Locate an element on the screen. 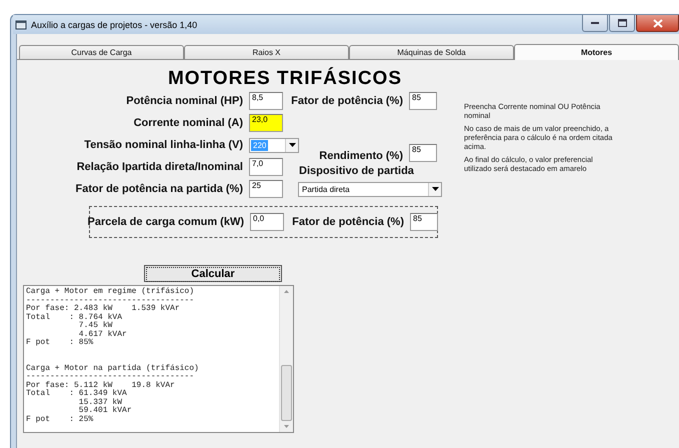 The image size is (679, 448). scroll-up-icon is located at coordinates (286, 291).